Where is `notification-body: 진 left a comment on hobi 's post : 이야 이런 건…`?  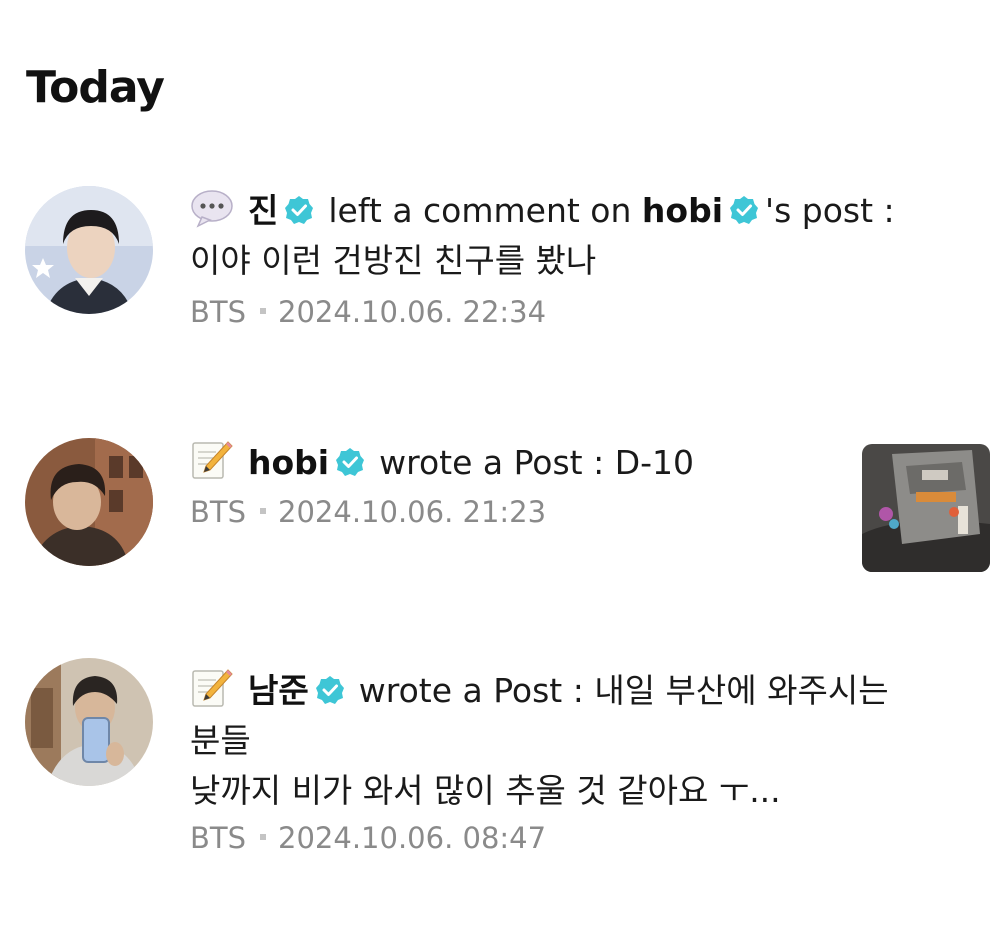 notification-body: 진 left a comment on hobi 's post : 이야 이런 건… is located at coordinates (542, 259).